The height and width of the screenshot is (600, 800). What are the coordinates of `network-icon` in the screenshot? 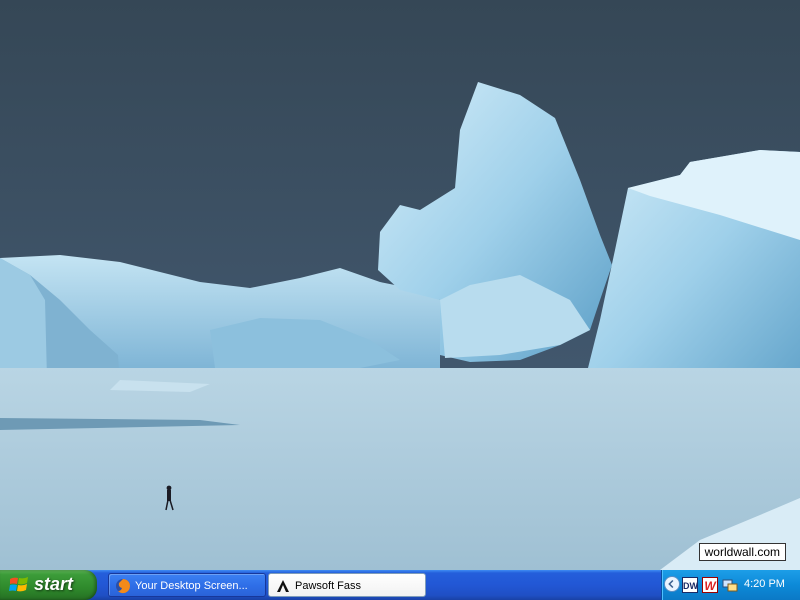 It's located at (730, 585).